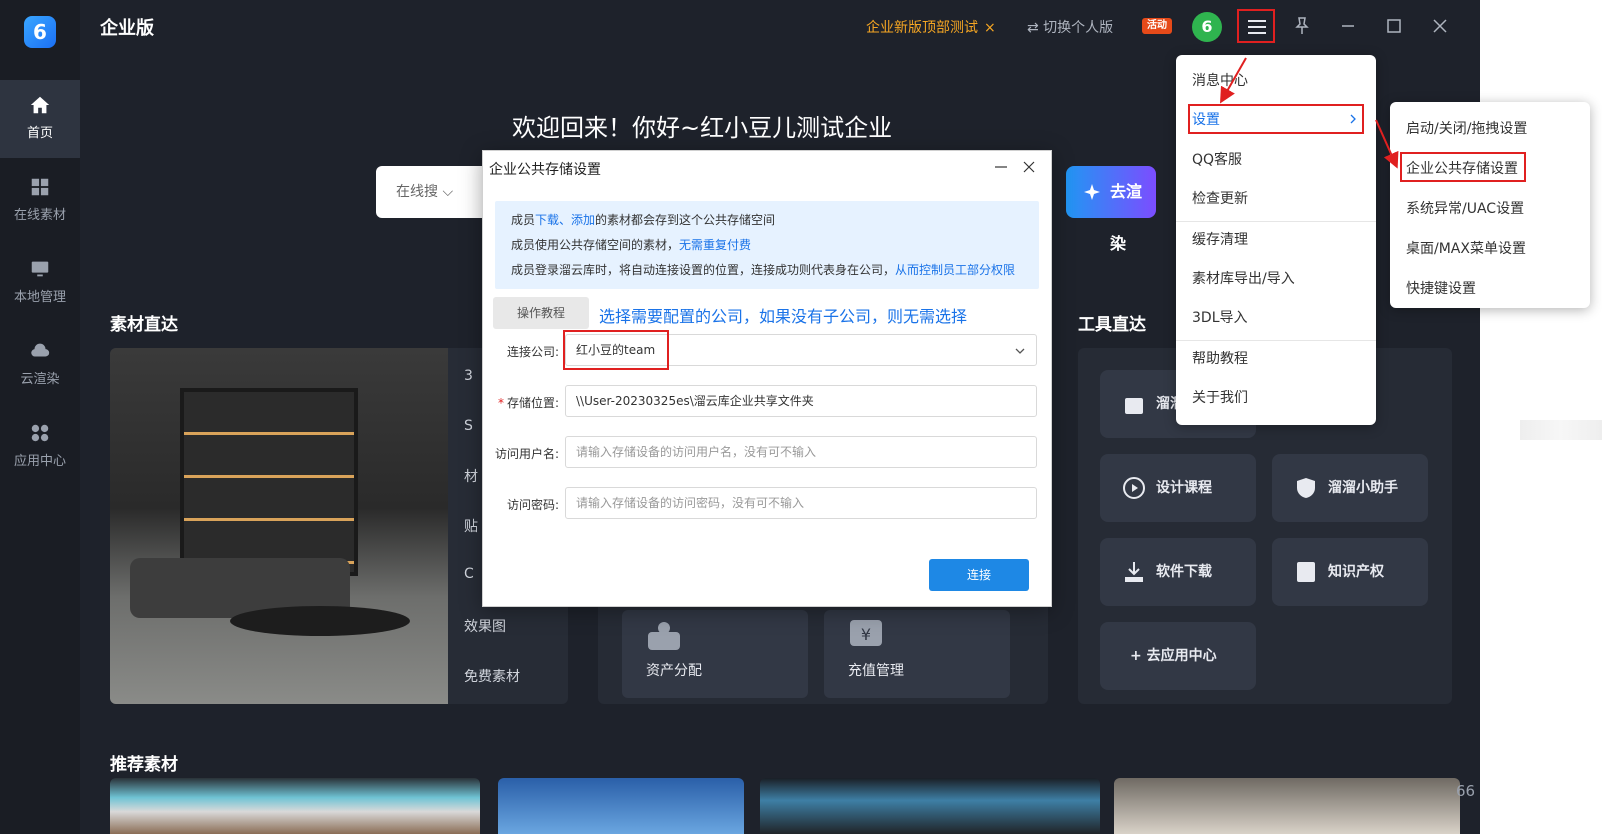 Image resolution: width=1602 pixels, height=834 pixels. What do you see at coordinates (40, 283) in the screenshot?
I see `sidebar-item-local-management: 本地管理` at bounding box center [40, 283].